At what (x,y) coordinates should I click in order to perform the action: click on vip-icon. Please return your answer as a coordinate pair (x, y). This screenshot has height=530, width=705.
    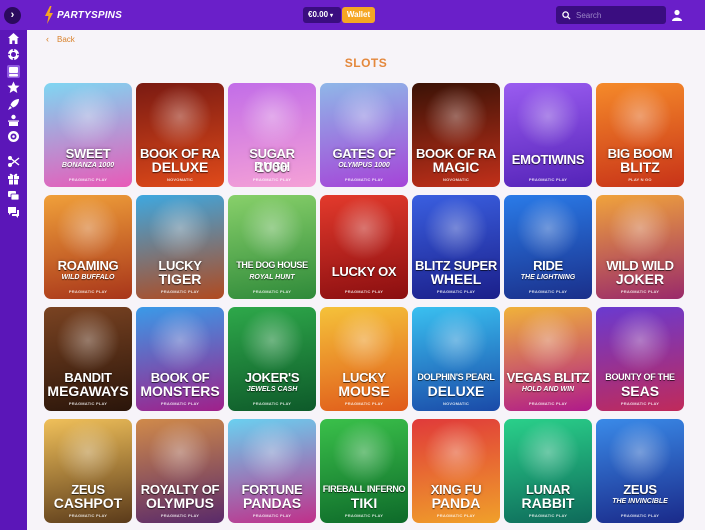
    Looking at the image, I should click on (13, 195).